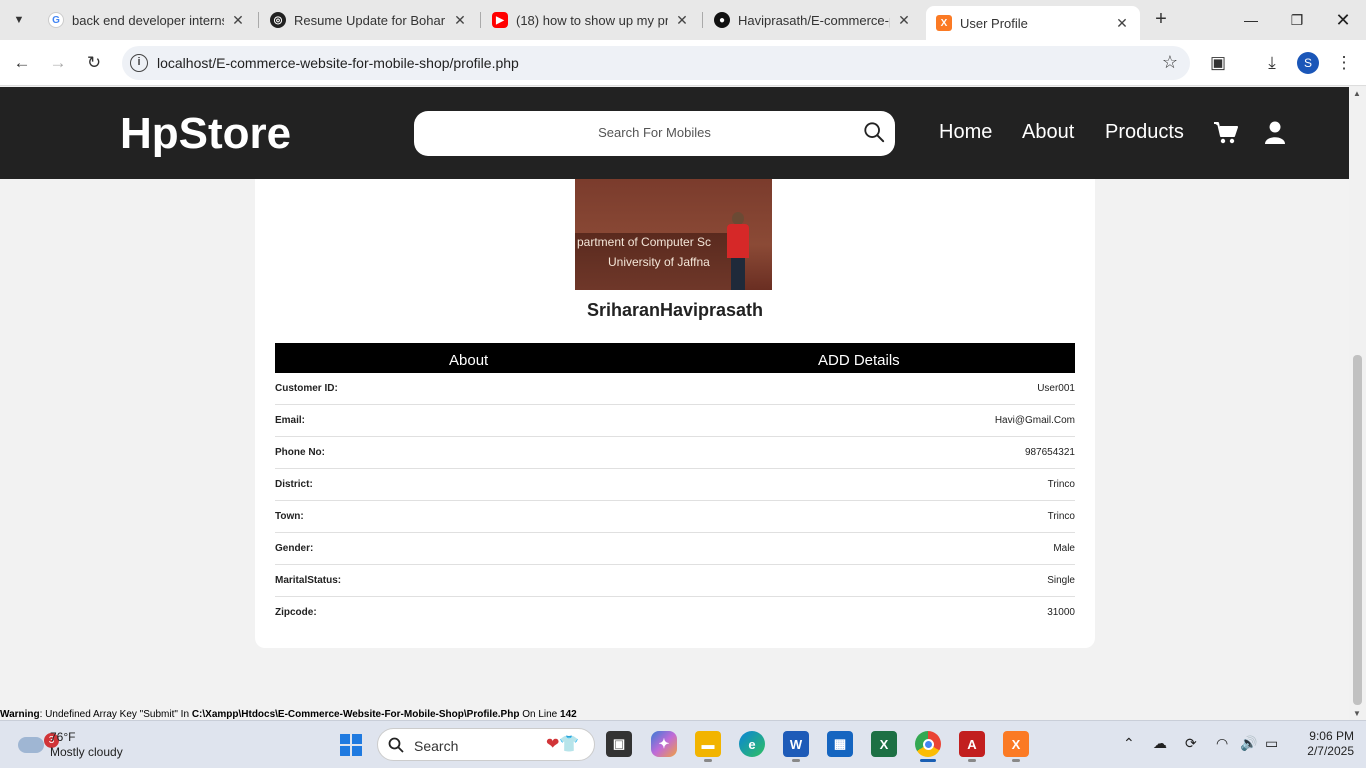  I want to click on browser-tab-active: X User Profile ✕, so click(1033, 23).